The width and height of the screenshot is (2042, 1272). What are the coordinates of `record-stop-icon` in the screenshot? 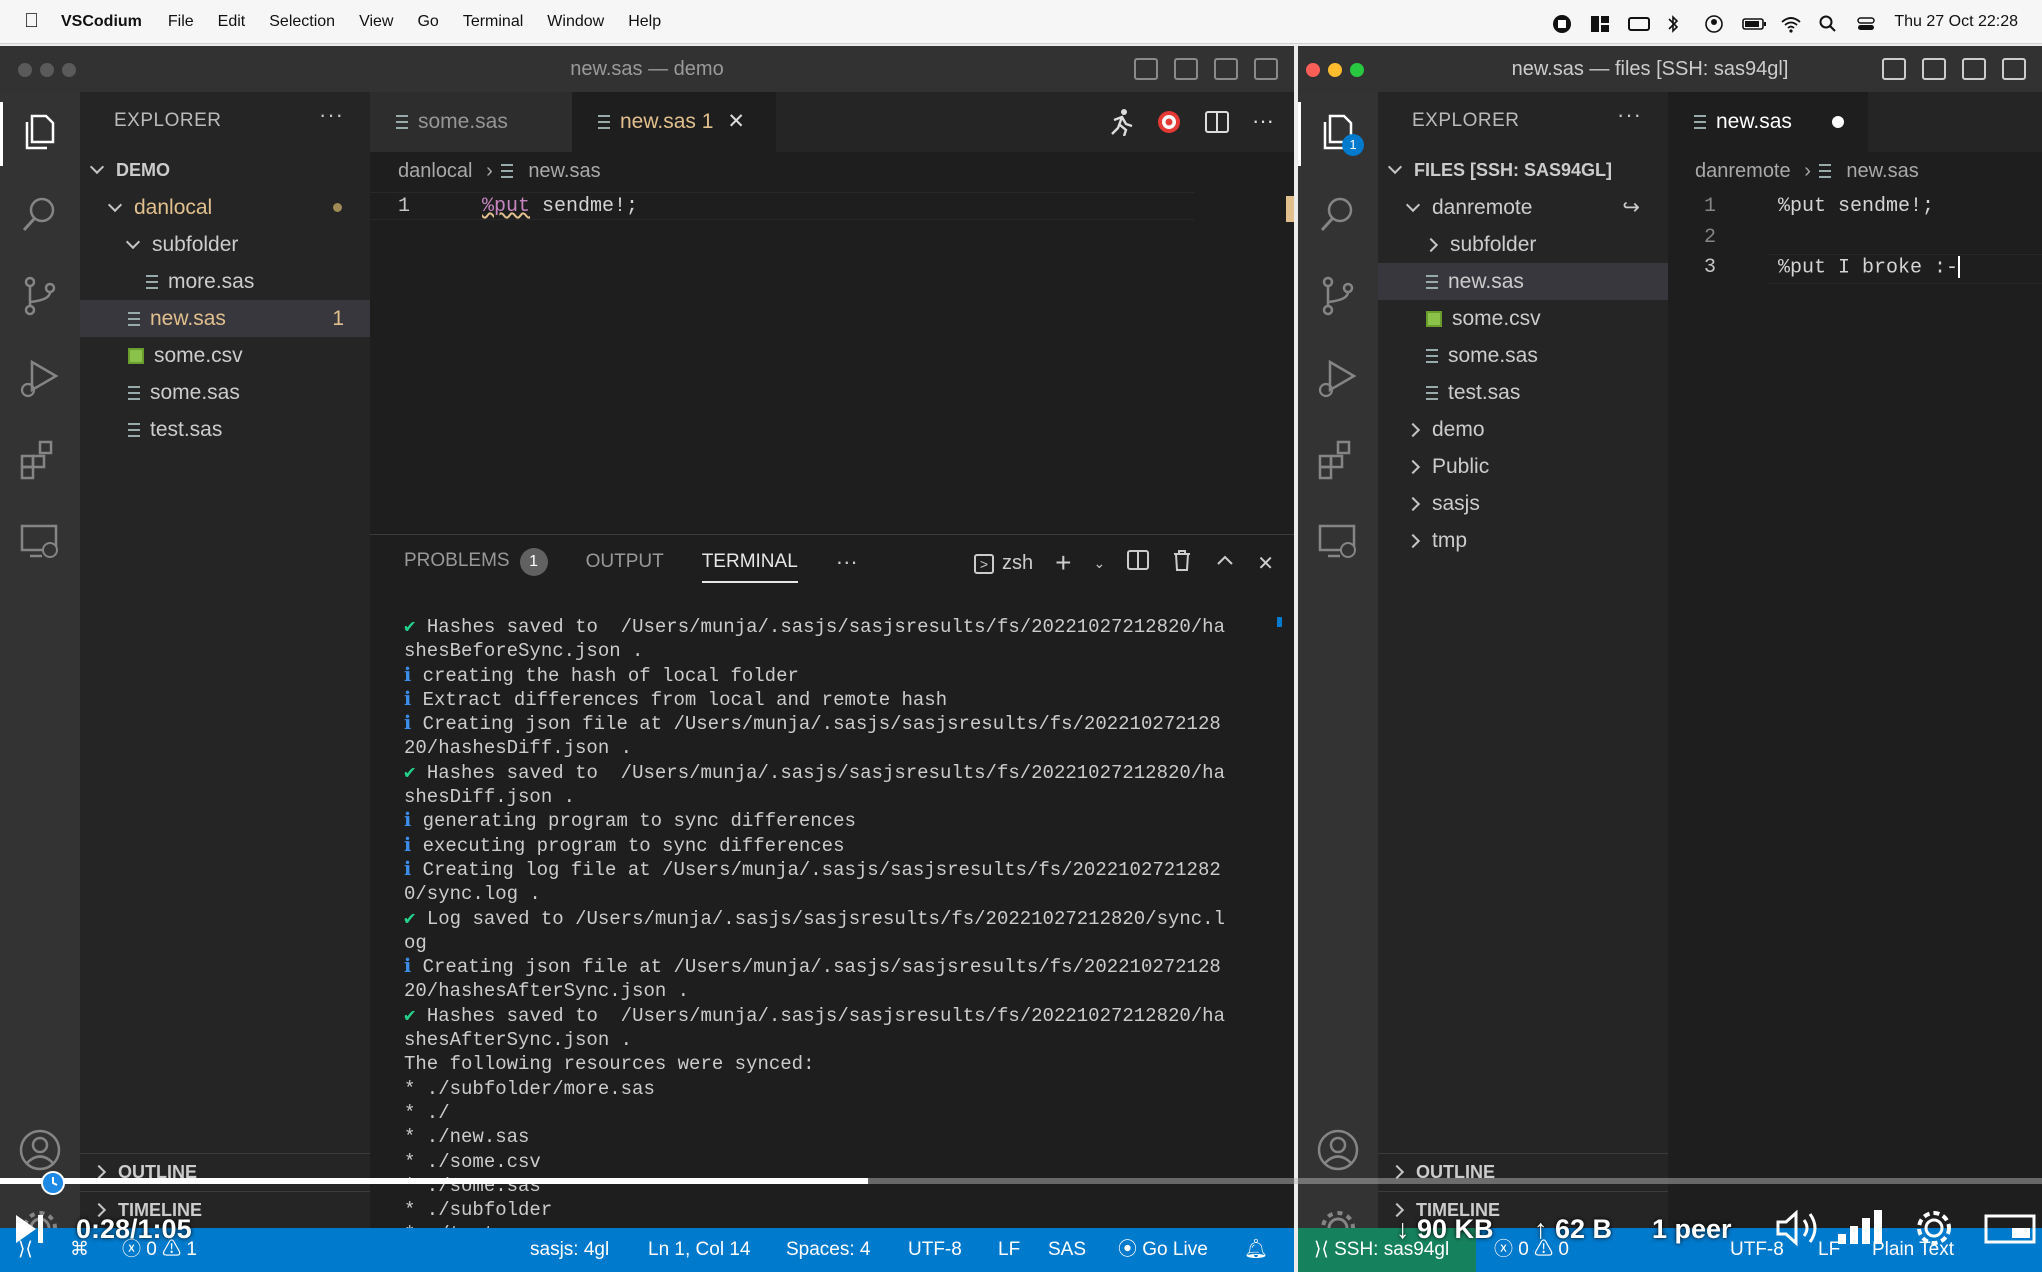 It's located at (1562, 23).